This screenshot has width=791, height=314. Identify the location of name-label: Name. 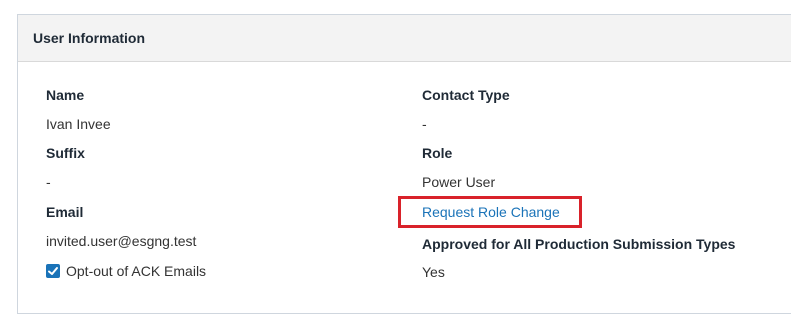
(65, 95).